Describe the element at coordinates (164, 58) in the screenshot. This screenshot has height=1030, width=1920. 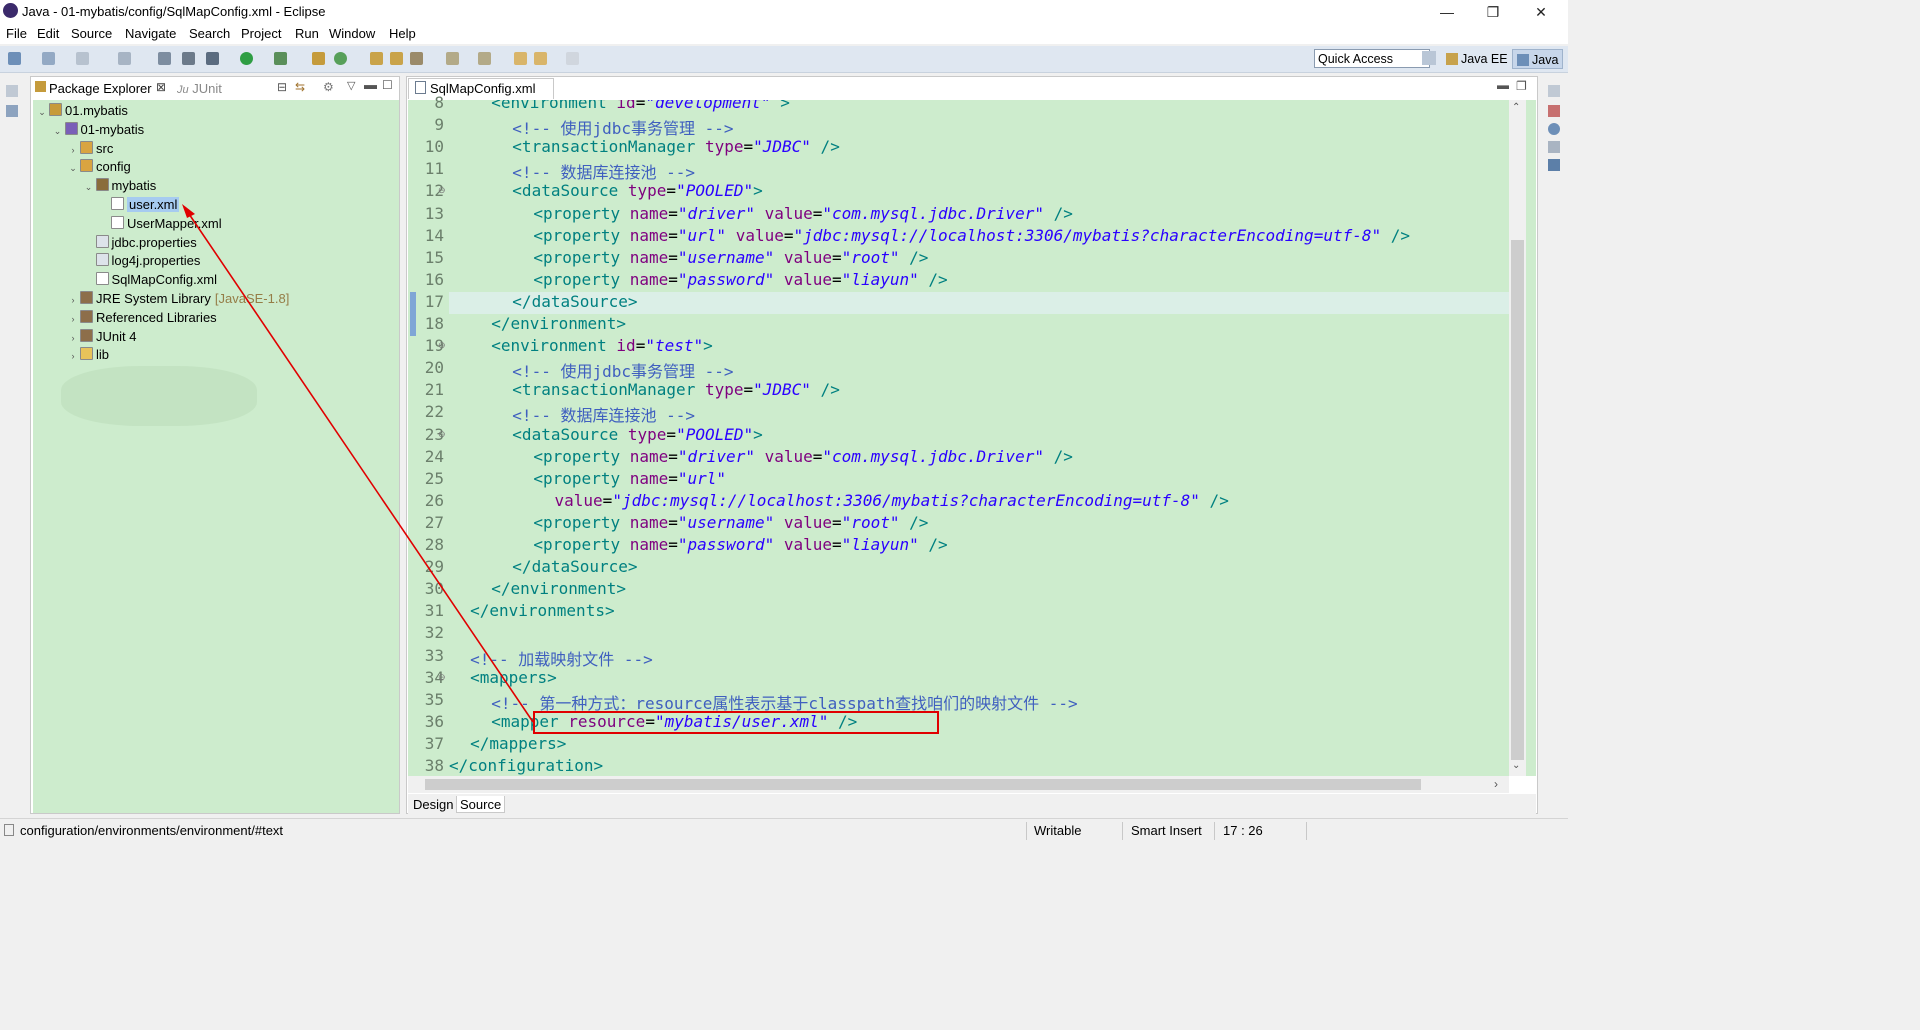
I see `console-icon` at that location.